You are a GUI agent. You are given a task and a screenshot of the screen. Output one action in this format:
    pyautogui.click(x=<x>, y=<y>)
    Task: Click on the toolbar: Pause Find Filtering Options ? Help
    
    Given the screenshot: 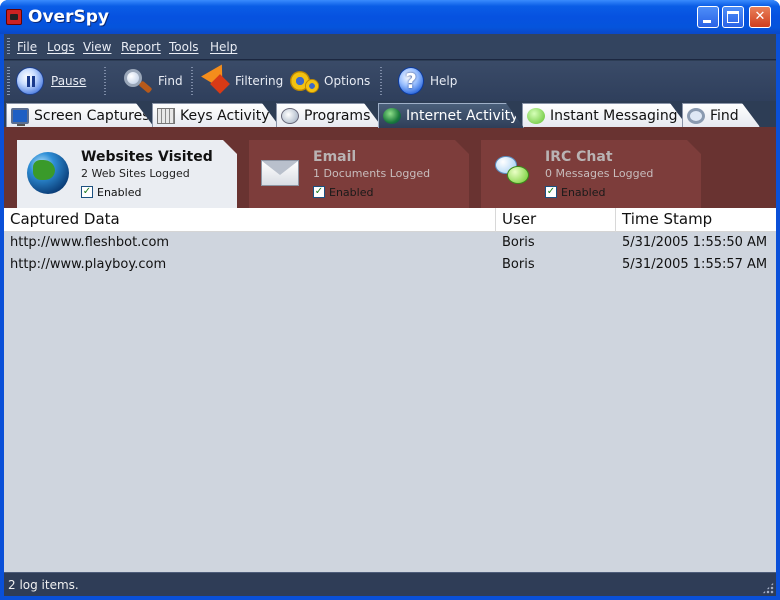 What is the action you would take?
    pyautogui.click(x=390, y=81)
    